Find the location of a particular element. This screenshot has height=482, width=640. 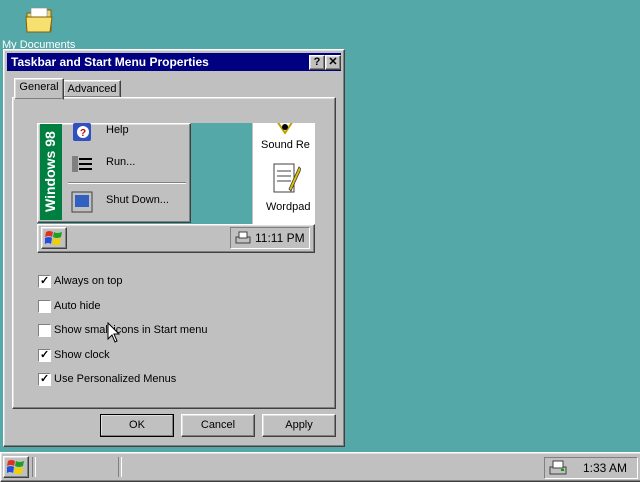

checkbox-label: Always on top is located at coordinates (88, 281).